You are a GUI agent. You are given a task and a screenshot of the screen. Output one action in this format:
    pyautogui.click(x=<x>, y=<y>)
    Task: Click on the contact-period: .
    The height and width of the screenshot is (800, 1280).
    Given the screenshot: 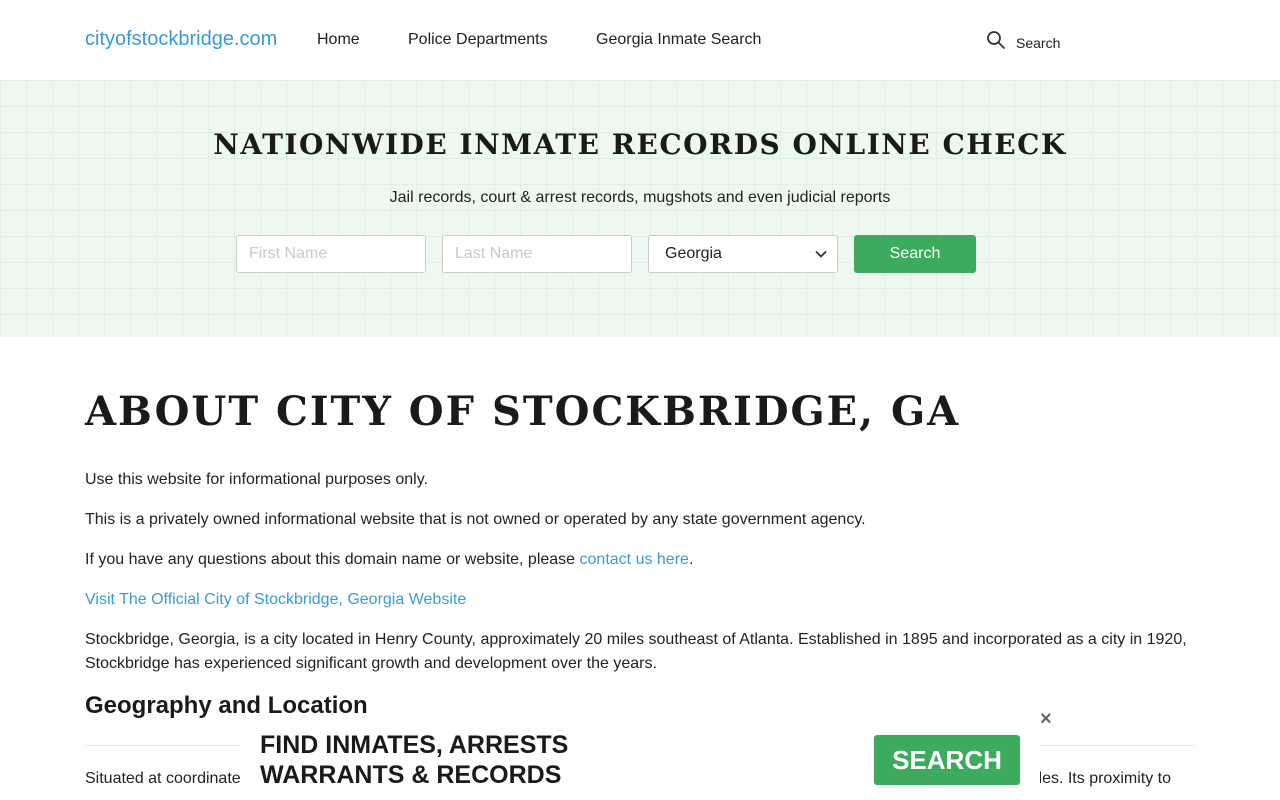 What is the action you would take?
    pyautogui.click(x=691, y=559)
    